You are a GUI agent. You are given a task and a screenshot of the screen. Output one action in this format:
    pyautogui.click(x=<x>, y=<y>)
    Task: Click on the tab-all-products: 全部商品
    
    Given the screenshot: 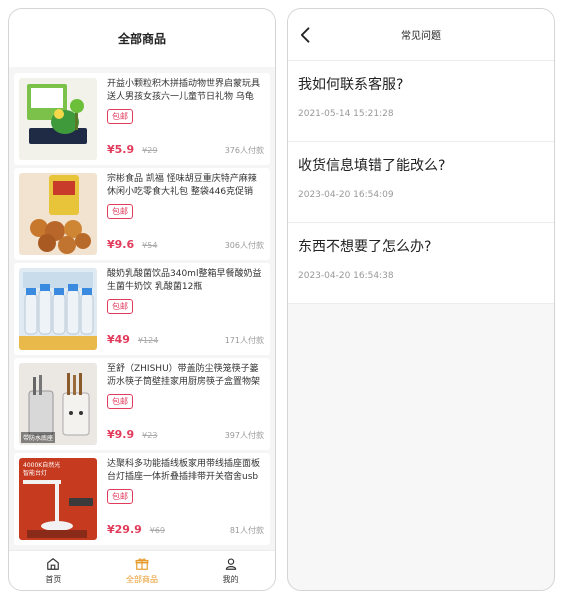 What is the action you would take?
    pyautogui.click(x=142, y=570)
    